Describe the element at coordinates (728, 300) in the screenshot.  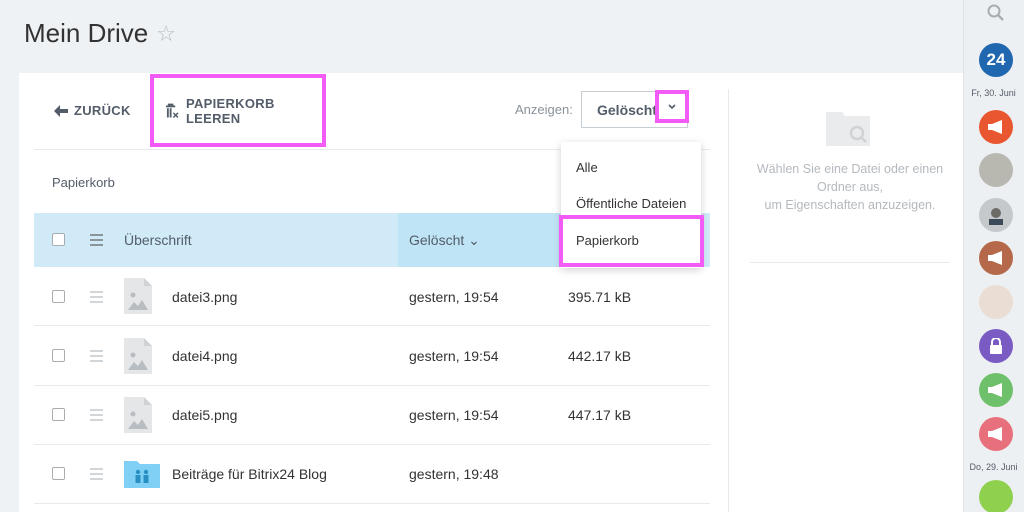
I see `panel-divider` at that location.